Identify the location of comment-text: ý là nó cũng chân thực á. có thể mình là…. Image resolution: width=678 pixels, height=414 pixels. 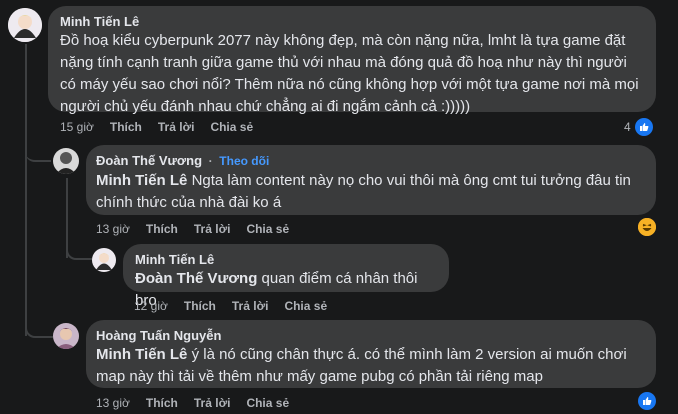
(409, 354).